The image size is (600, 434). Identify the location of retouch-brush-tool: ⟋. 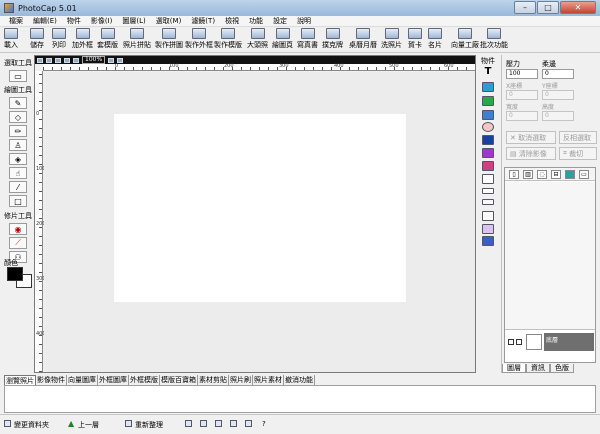
(18, 243).